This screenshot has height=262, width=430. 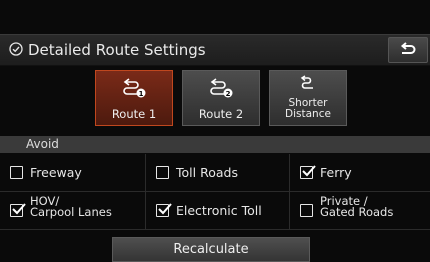 I want to click on recalculate-label: Recalculate, so click(x=211, y=249).